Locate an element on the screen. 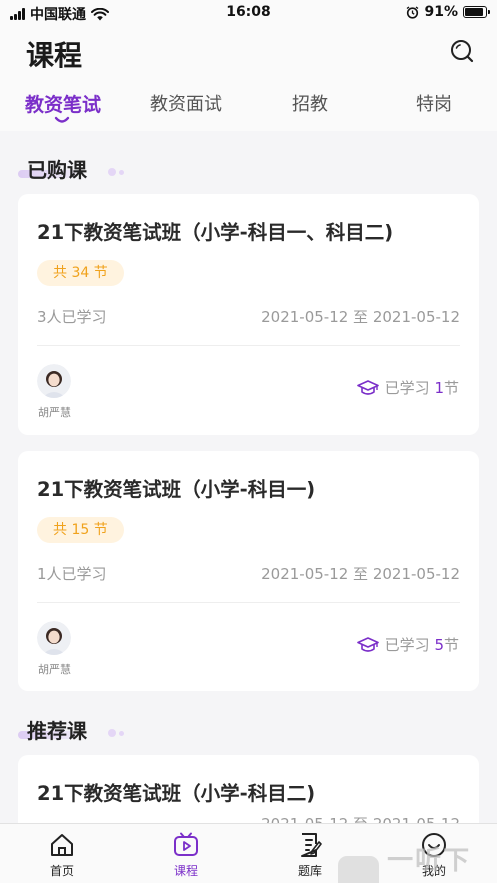 The width and height of the screenshot is (497, 883). progress-number: 1 is located at coordinates (439, 388).